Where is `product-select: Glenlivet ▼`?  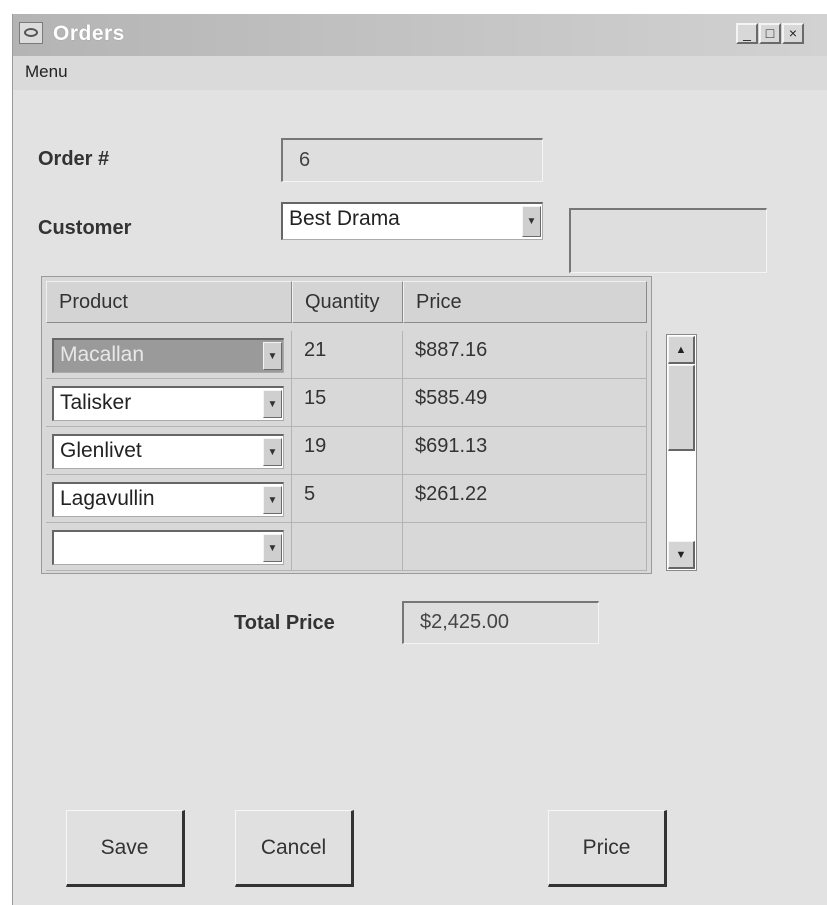 product-select: Glenlivet ▼ is located at coordinates (168, 451).